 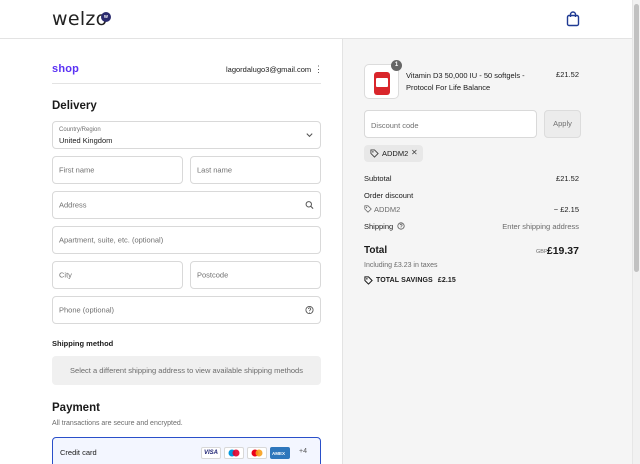 What do you see at coordinates (86, 140) in the screenshot?
I see `country-value: United Kingdom` at bounding box center [86, 140].